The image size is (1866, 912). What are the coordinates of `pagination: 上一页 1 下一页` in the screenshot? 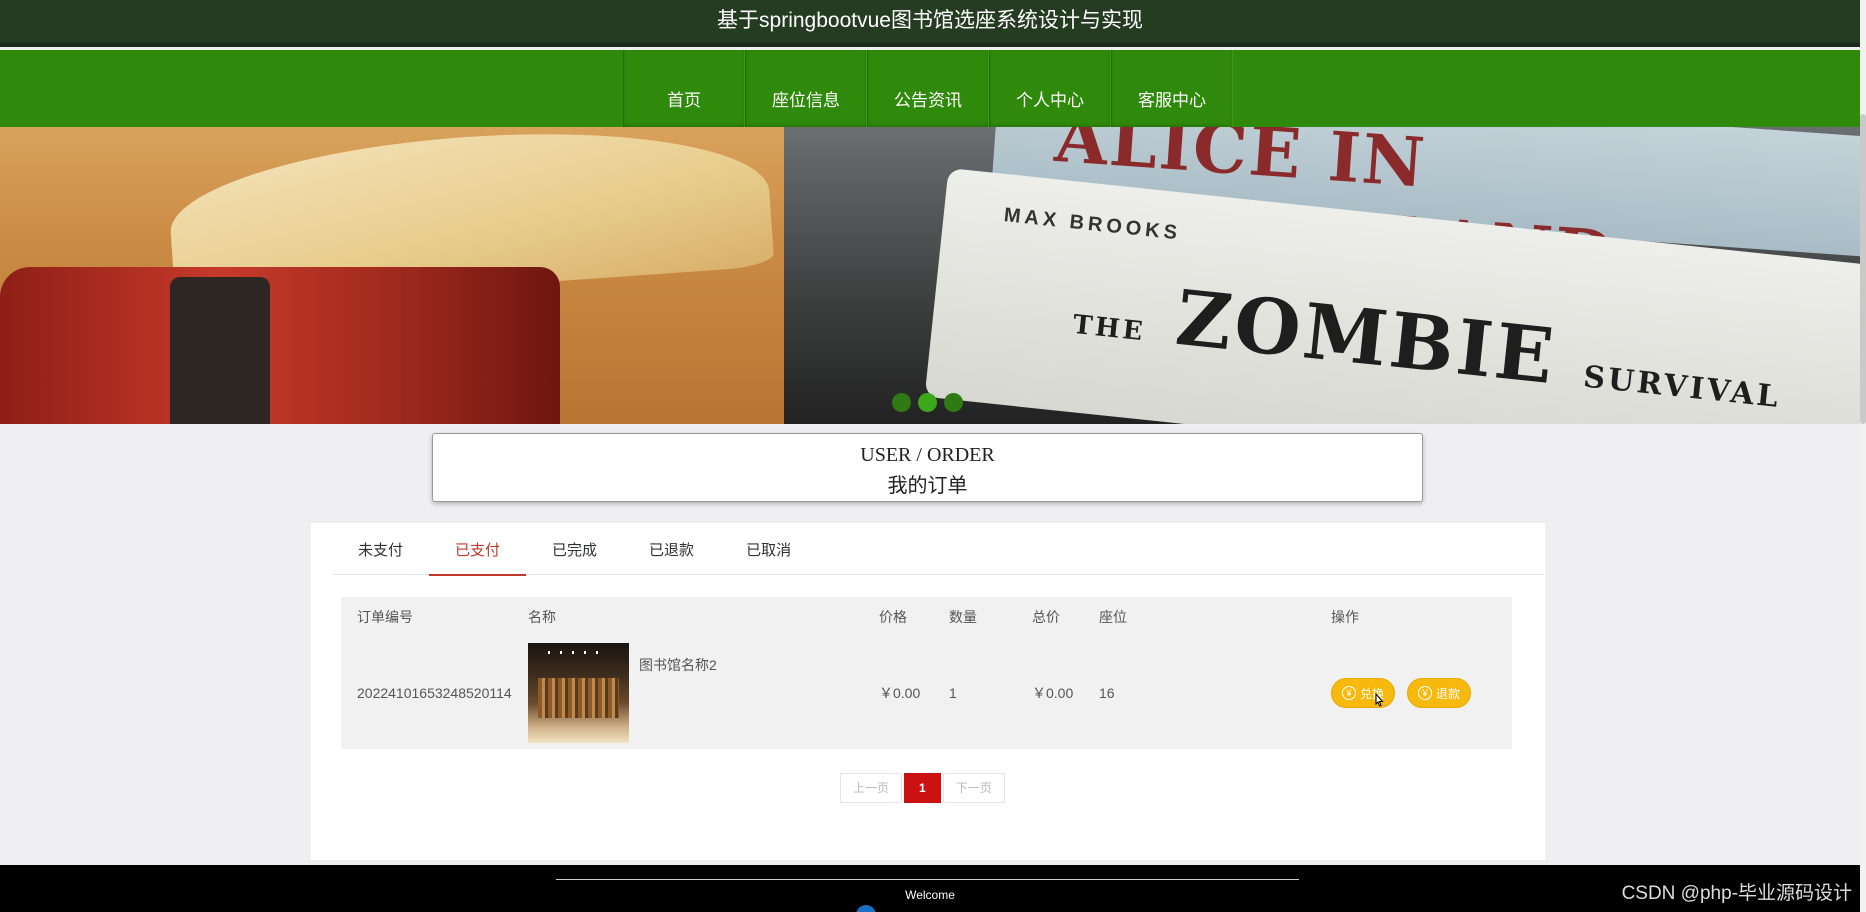 It's located at (922, 788).